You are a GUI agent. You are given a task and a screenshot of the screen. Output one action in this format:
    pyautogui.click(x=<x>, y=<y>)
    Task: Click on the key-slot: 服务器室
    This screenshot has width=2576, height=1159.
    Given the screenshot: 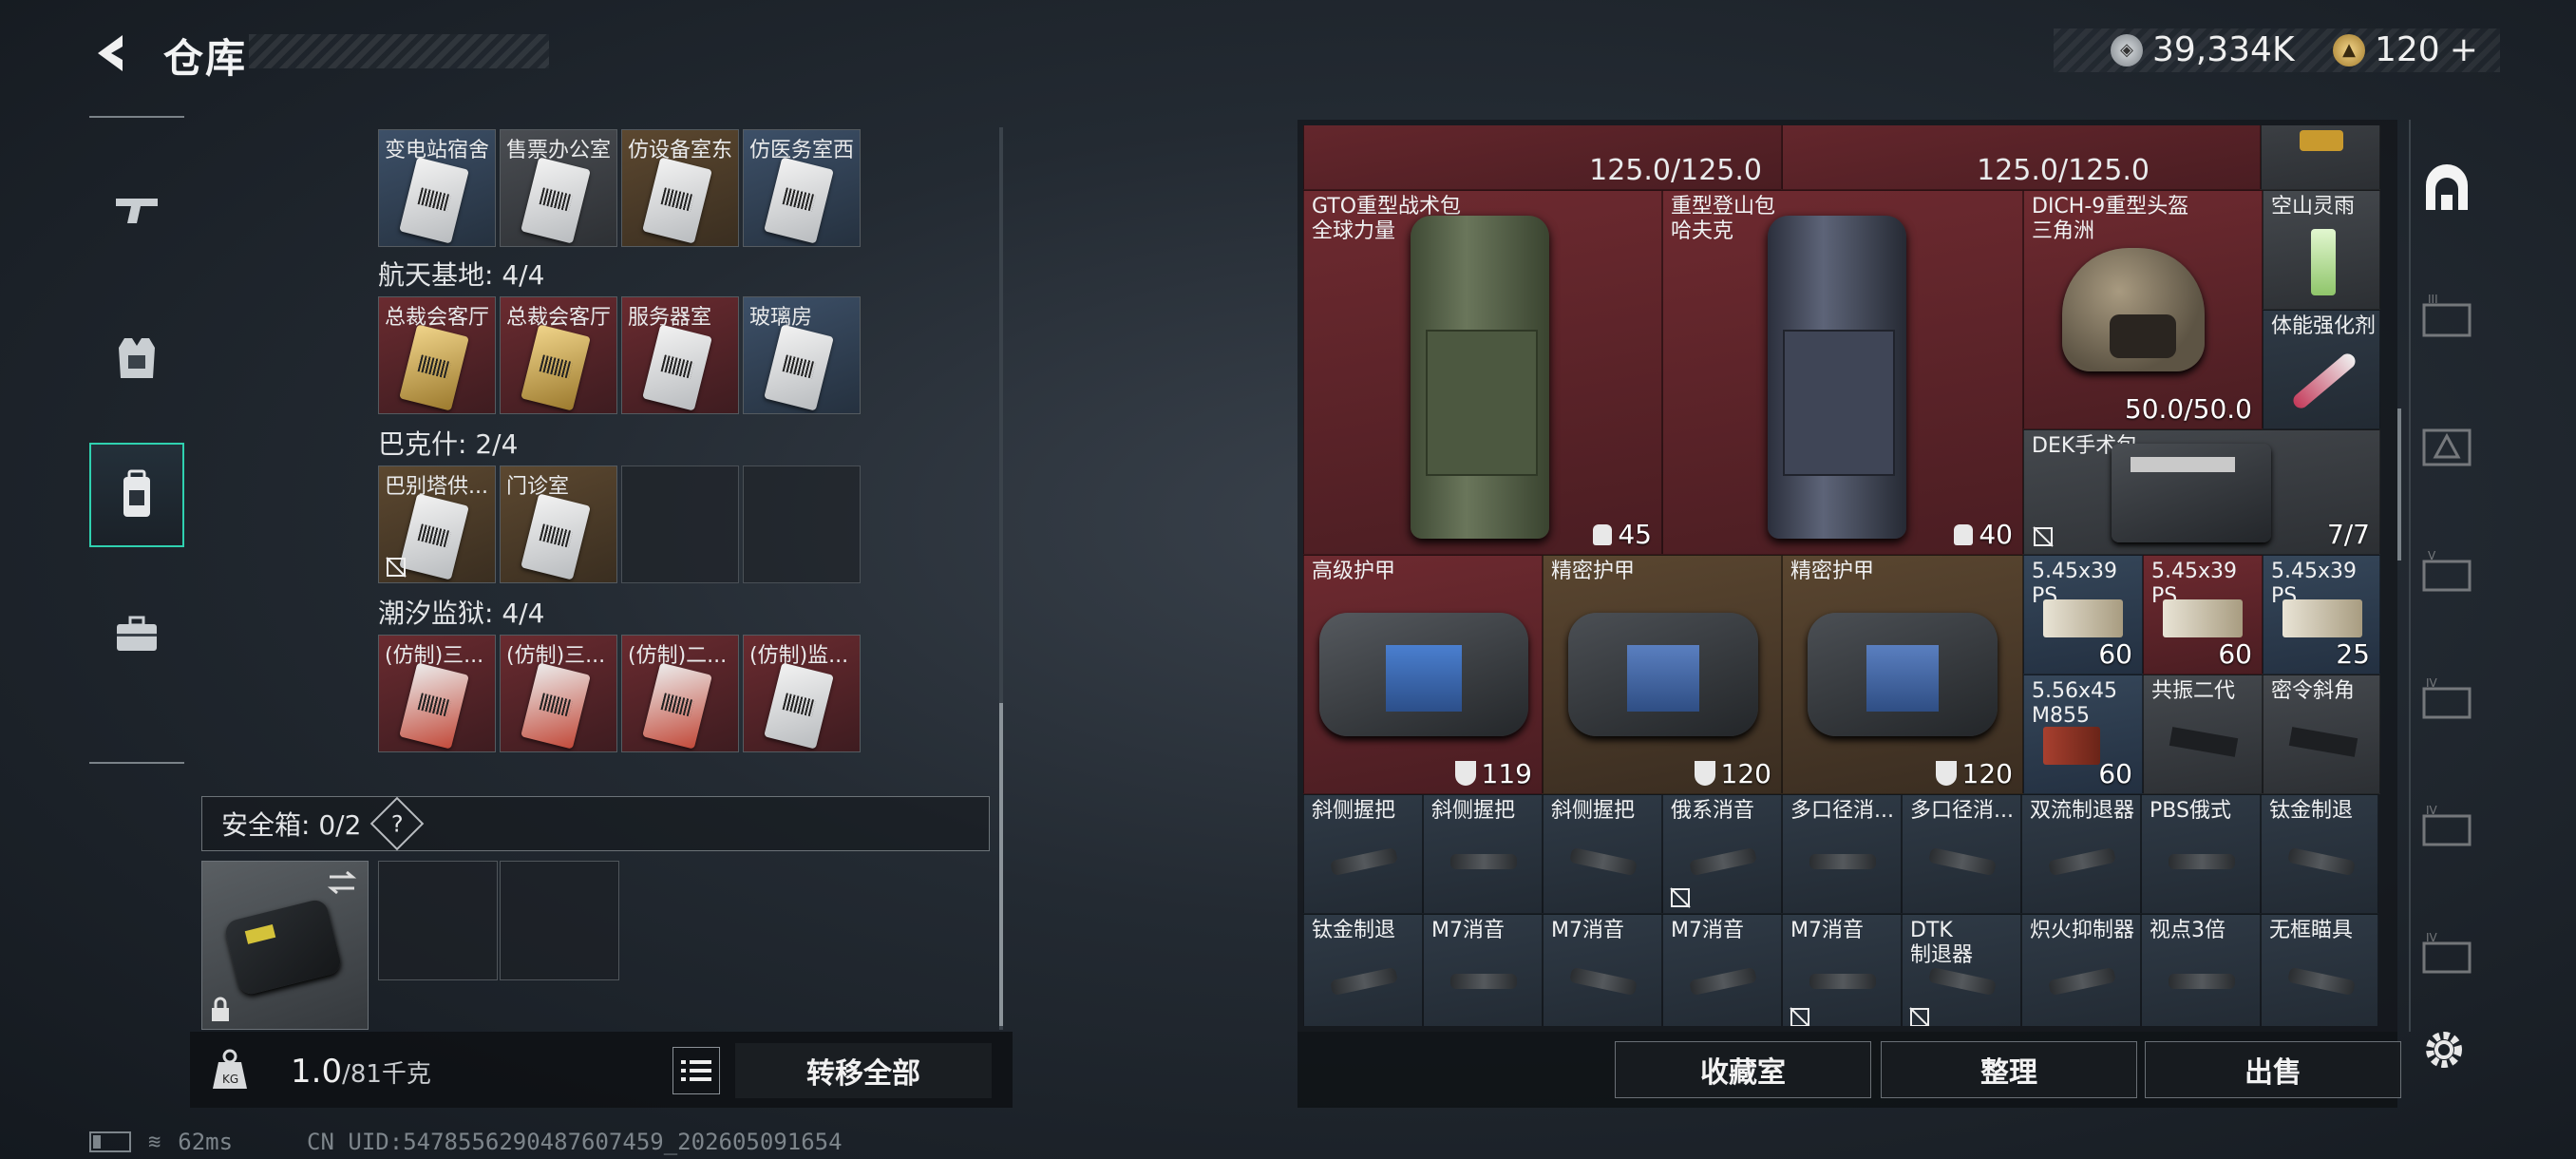 What is the action you would take?
    pyautogui.click(x=680, y=355)
    